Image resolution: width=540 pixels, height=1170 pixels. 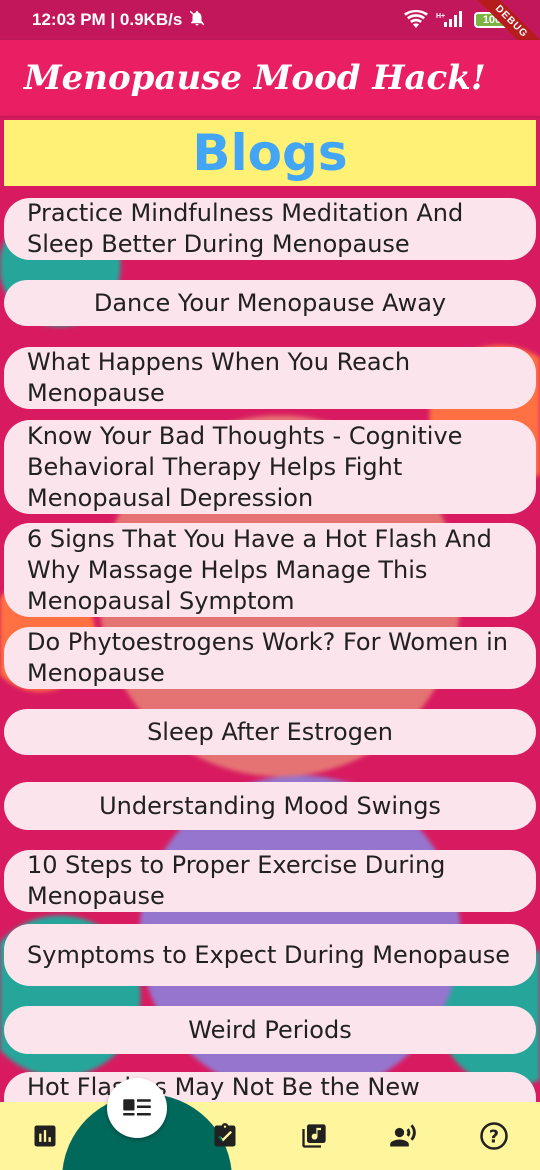 I want to click on blog-item: What Happens When You Reach Menopause, so click(x=270, y=378).